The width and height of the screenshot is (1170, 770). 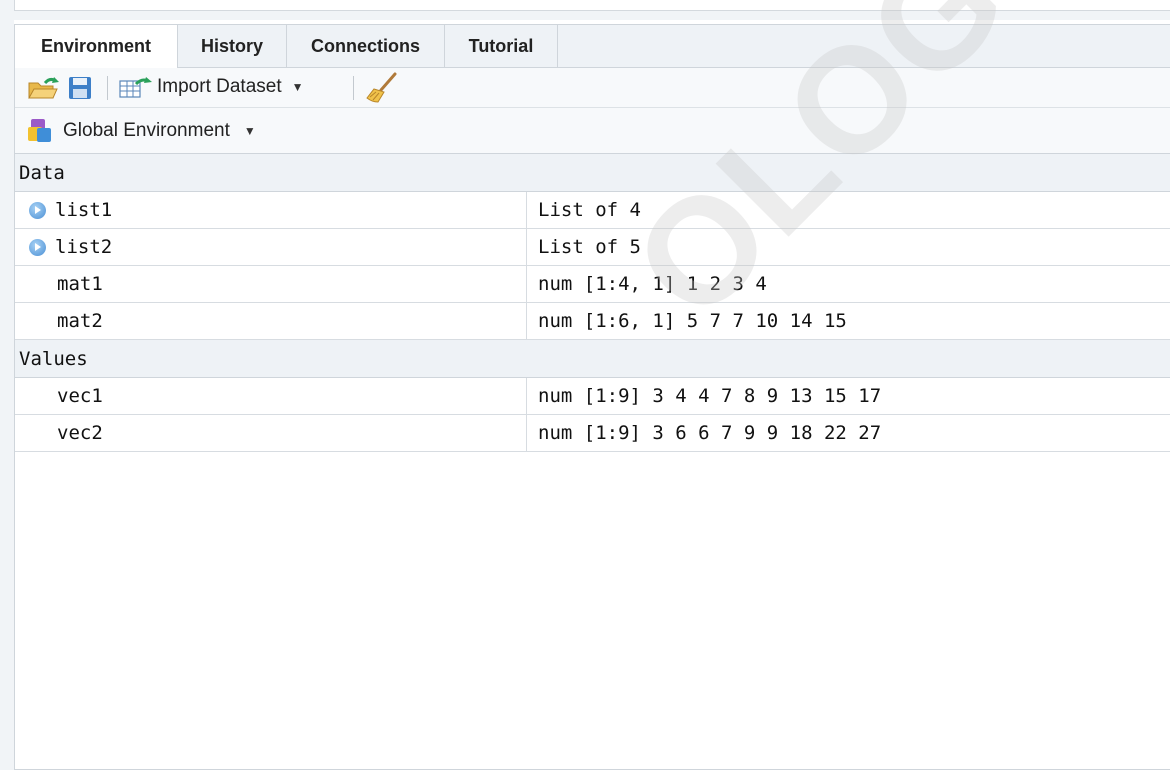 I want to click on environment-selector: Global Environment ▼, so click(x=141, y=131).